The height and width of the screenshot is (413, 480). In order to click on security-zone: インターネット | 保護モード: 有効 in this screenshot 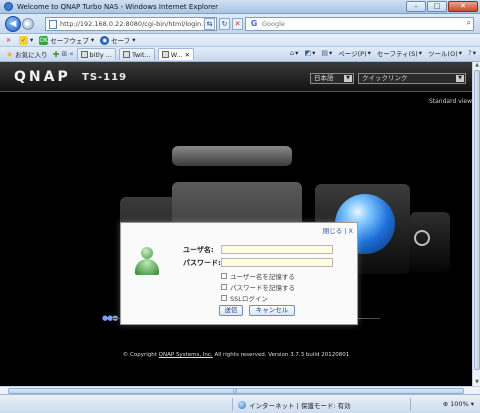, I will do `click(294, 405)`.